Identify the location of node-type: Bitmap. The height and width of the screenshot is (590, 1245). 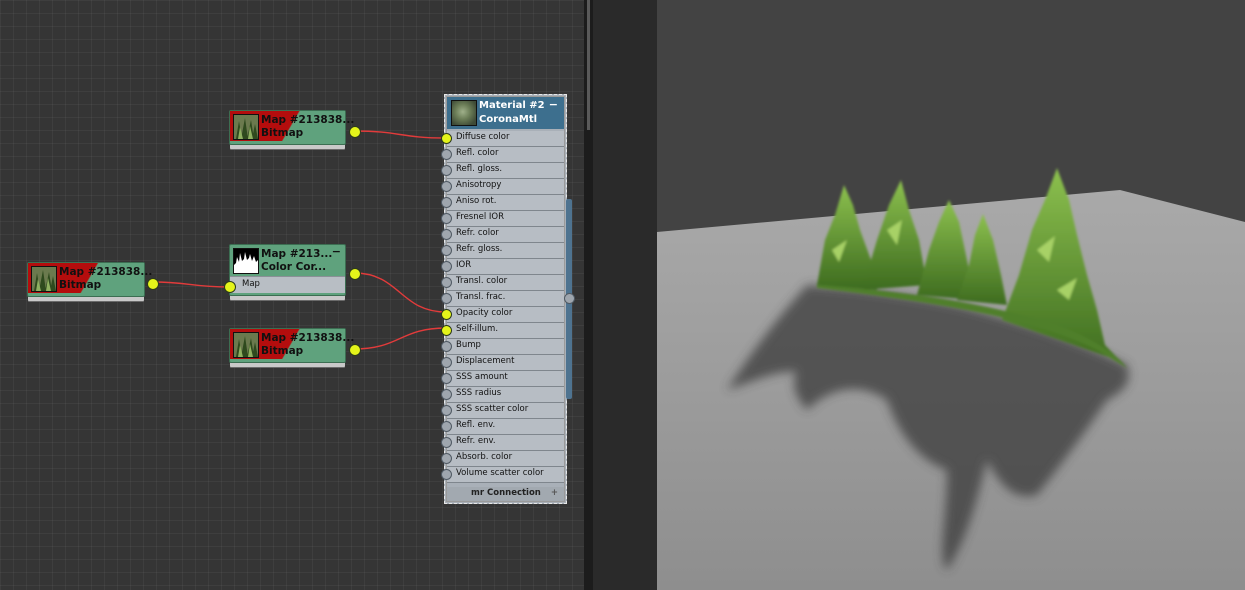
(282, 351).